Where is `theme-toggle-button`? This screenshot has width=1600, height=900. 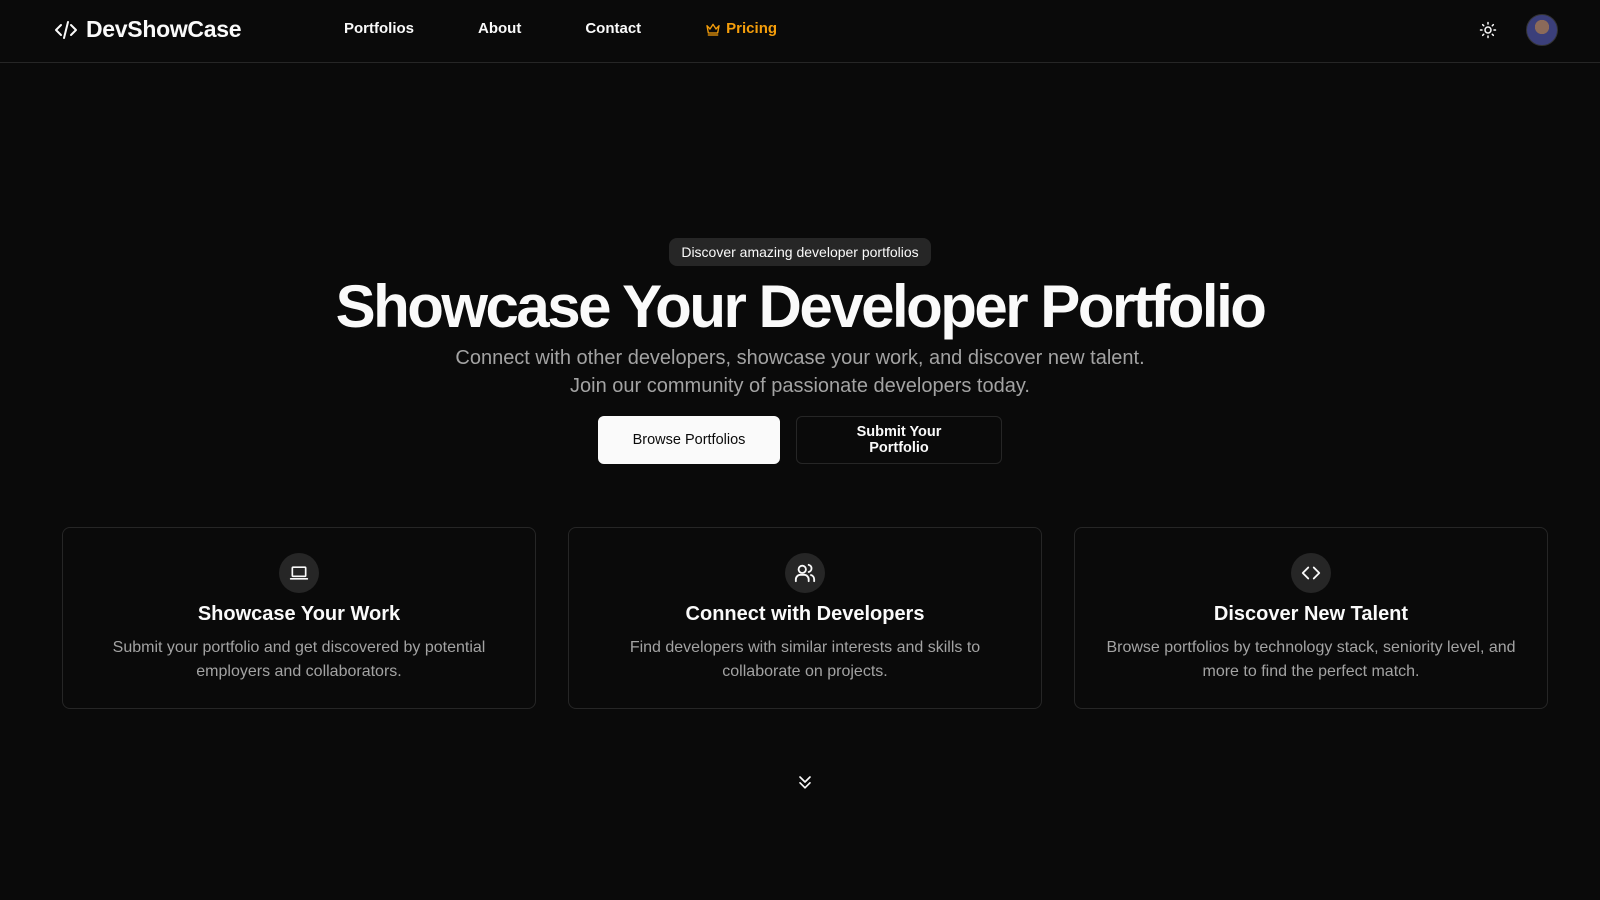
theme-toggle-button is located at coordinates (1488, 30).